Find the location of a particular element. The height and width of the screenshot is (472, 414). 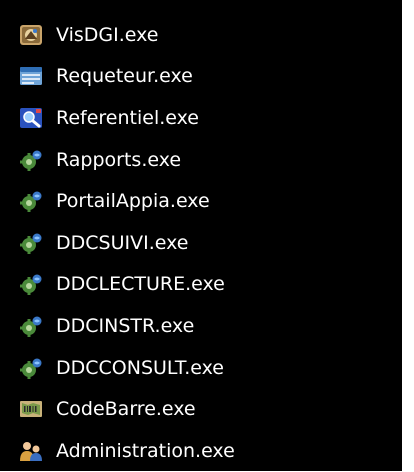

file-item-referentiel: Referentiel.exe is located at coordinates (117, 118).